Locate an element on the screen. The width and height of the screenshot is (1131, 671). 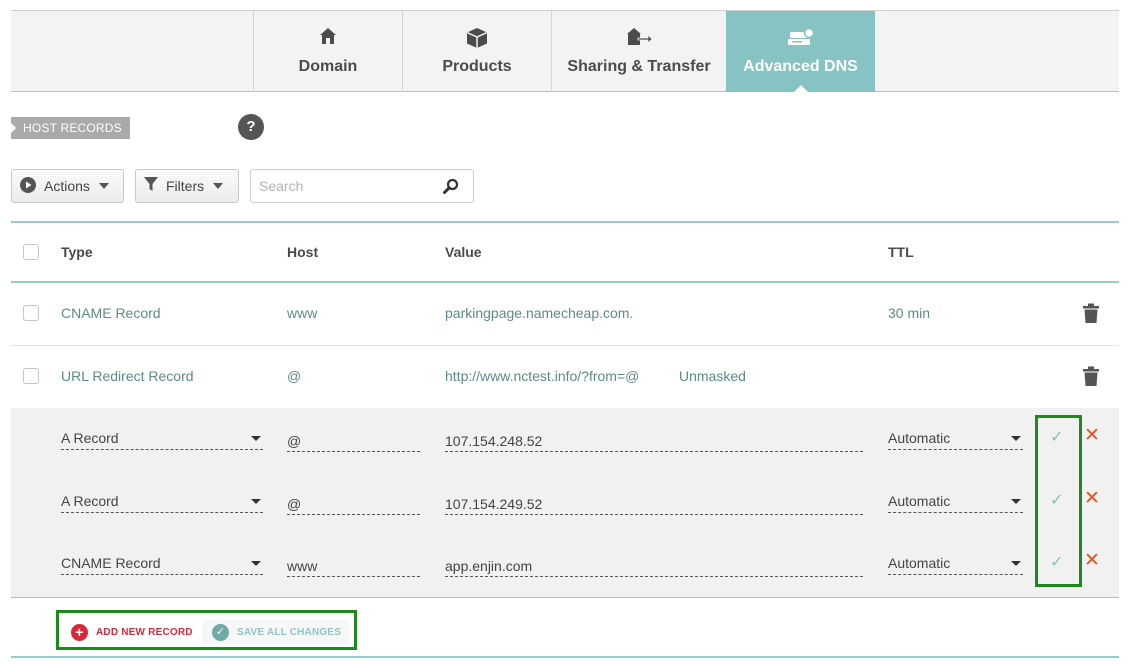
tab-label: Sharing & Transfer is located at coordinates (639, 66).